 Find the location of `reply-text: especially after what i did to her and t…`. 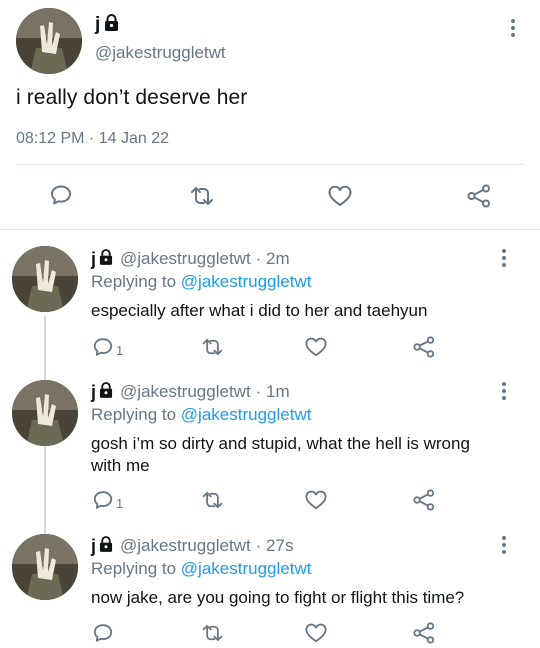

reply-text: especially after what i did to her and t… is located at coordinates (259, 310).